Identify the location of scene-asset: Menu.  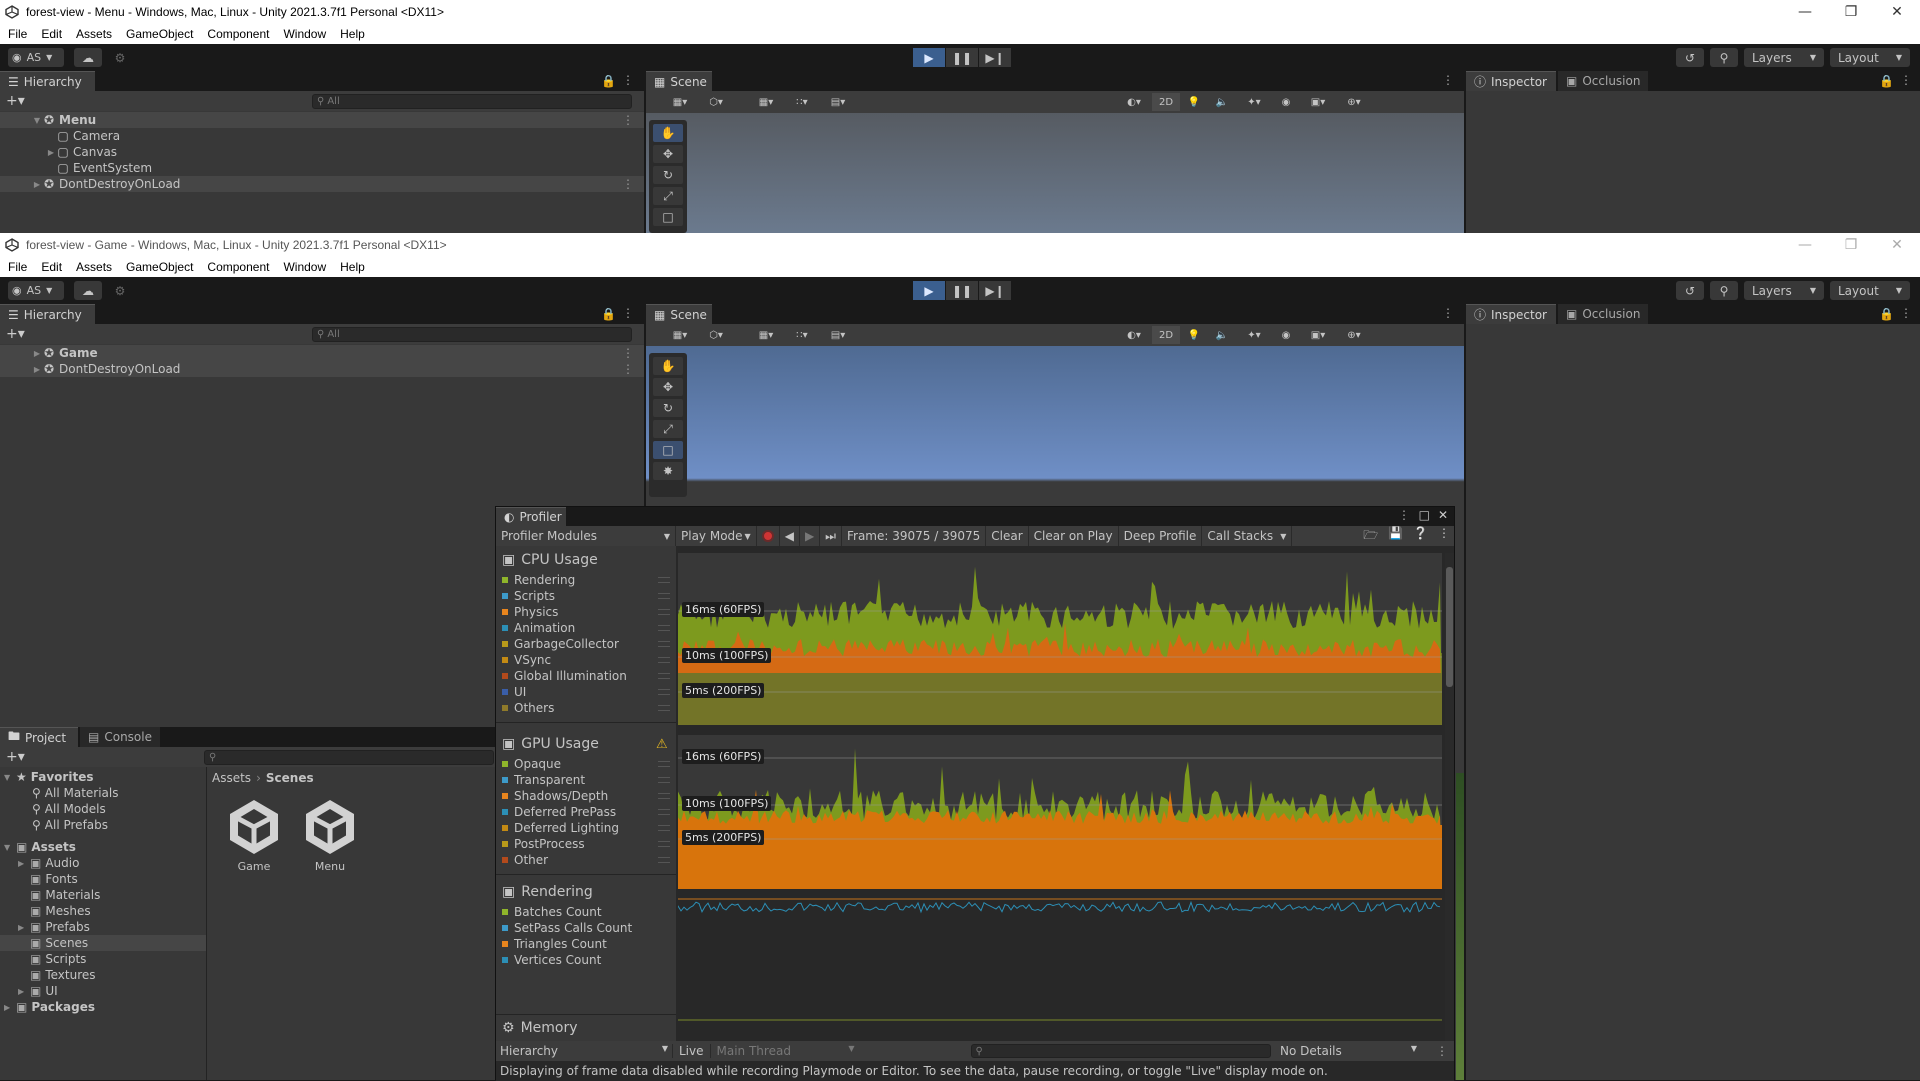
(330, 835).